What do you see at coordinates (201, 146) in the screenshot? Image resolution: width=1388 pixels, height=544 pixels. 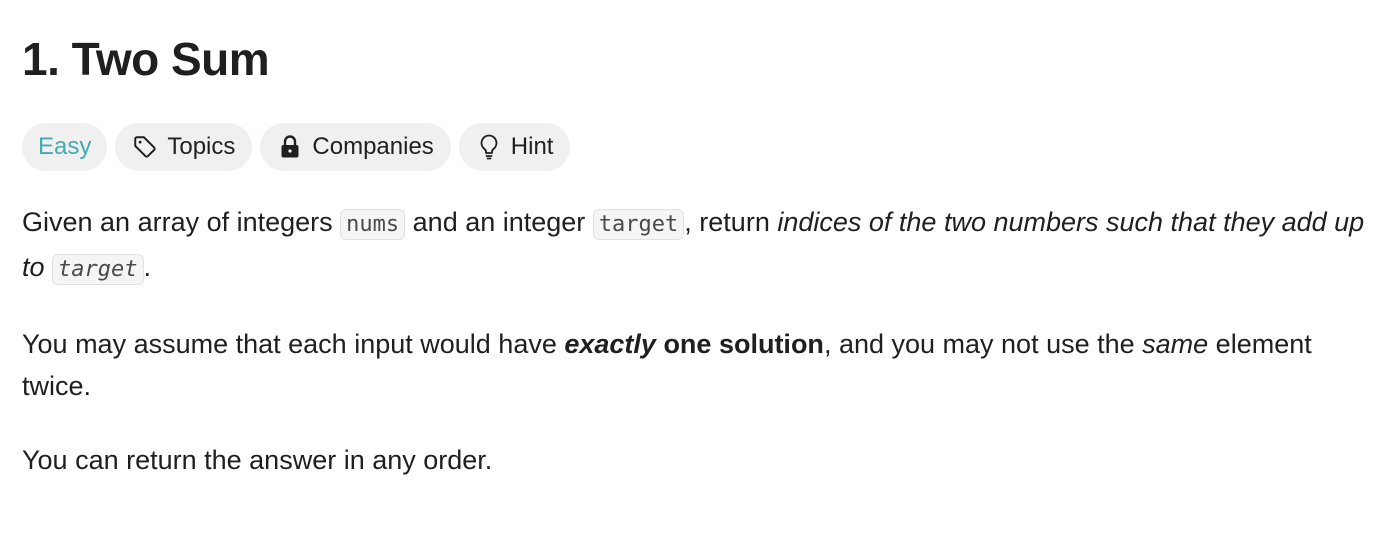 I see `topics-label: Topics` at bounding box center [201, 146].